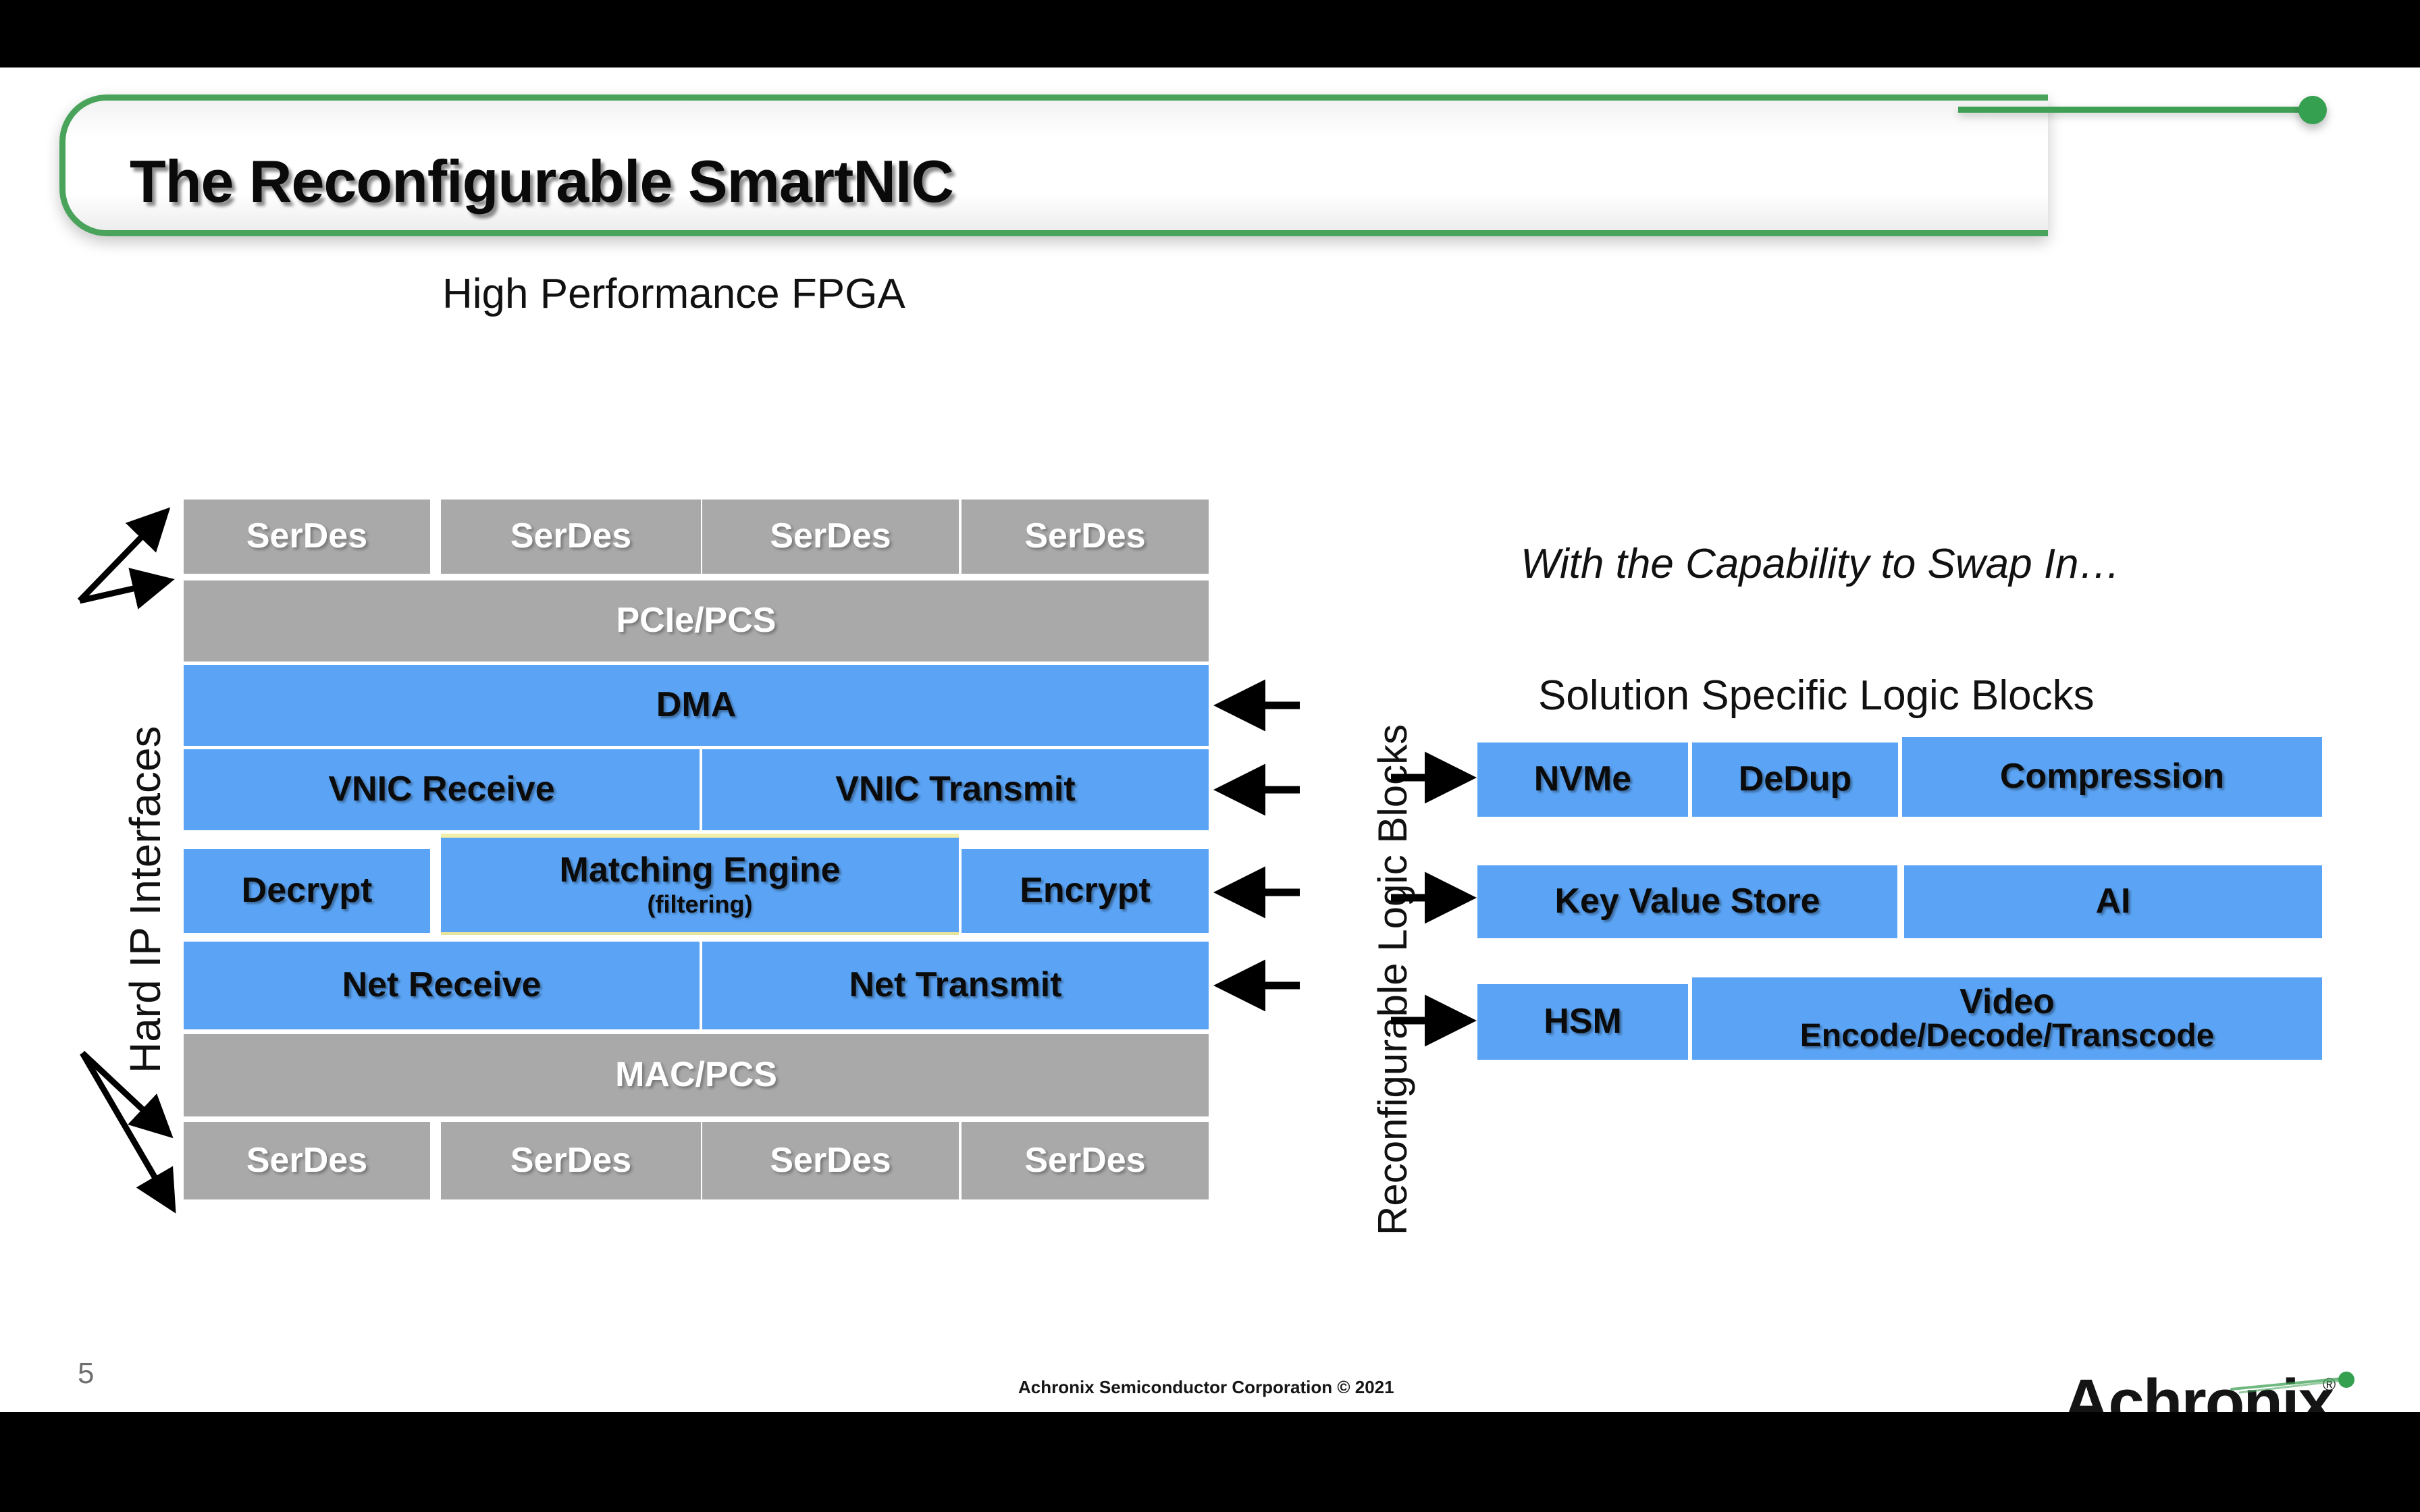 The image size is (2420, 1512). What do you see at coordinates (1210, 34) in the screenshot?
I see `letterbox-top` at bounding box center [1210, 34].